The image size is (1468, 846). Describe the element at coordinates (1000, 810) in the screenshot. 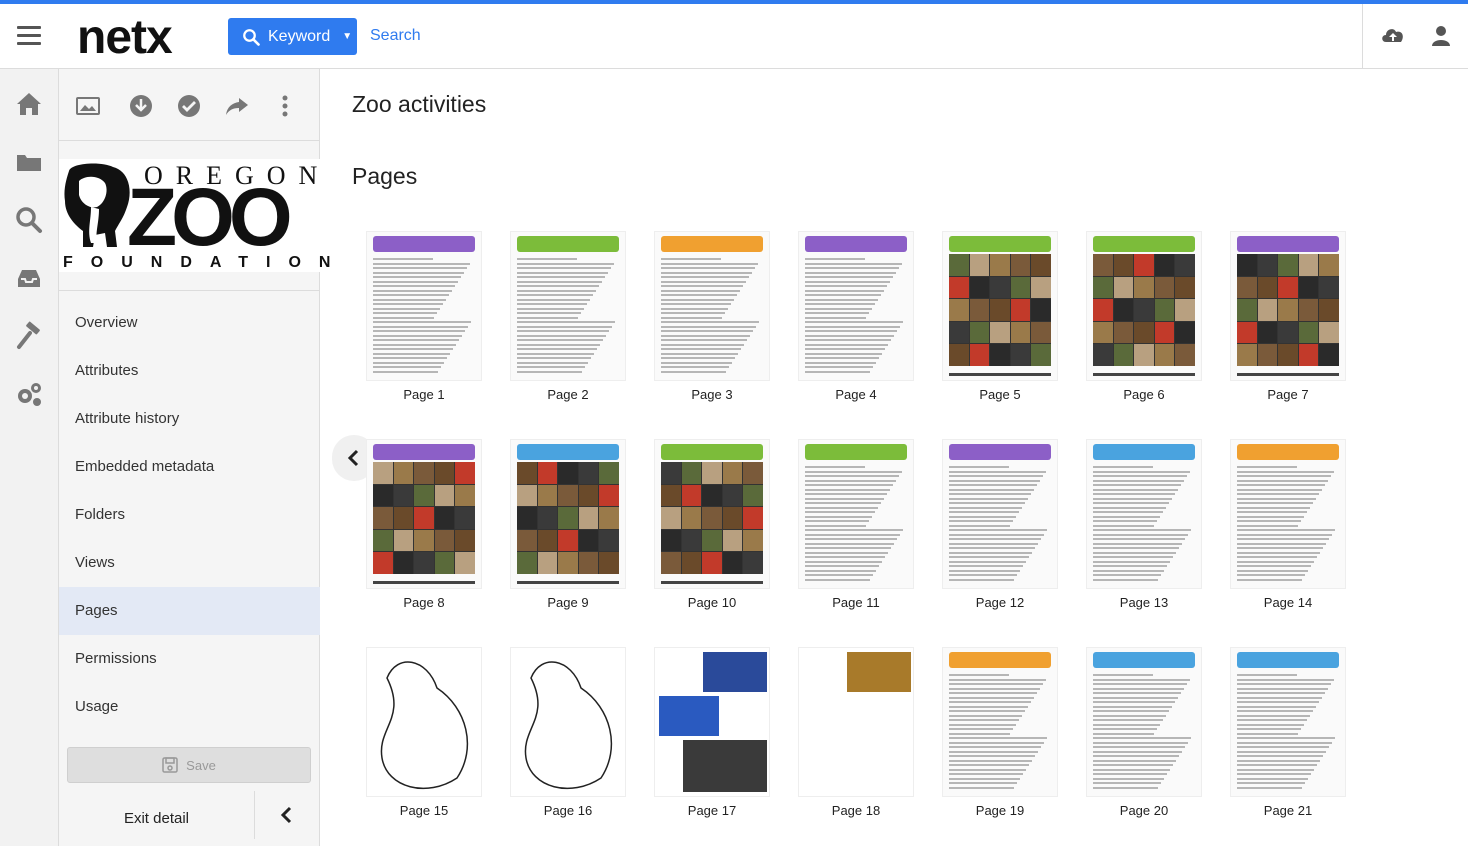

I see `page-label: Page 19` at that location.